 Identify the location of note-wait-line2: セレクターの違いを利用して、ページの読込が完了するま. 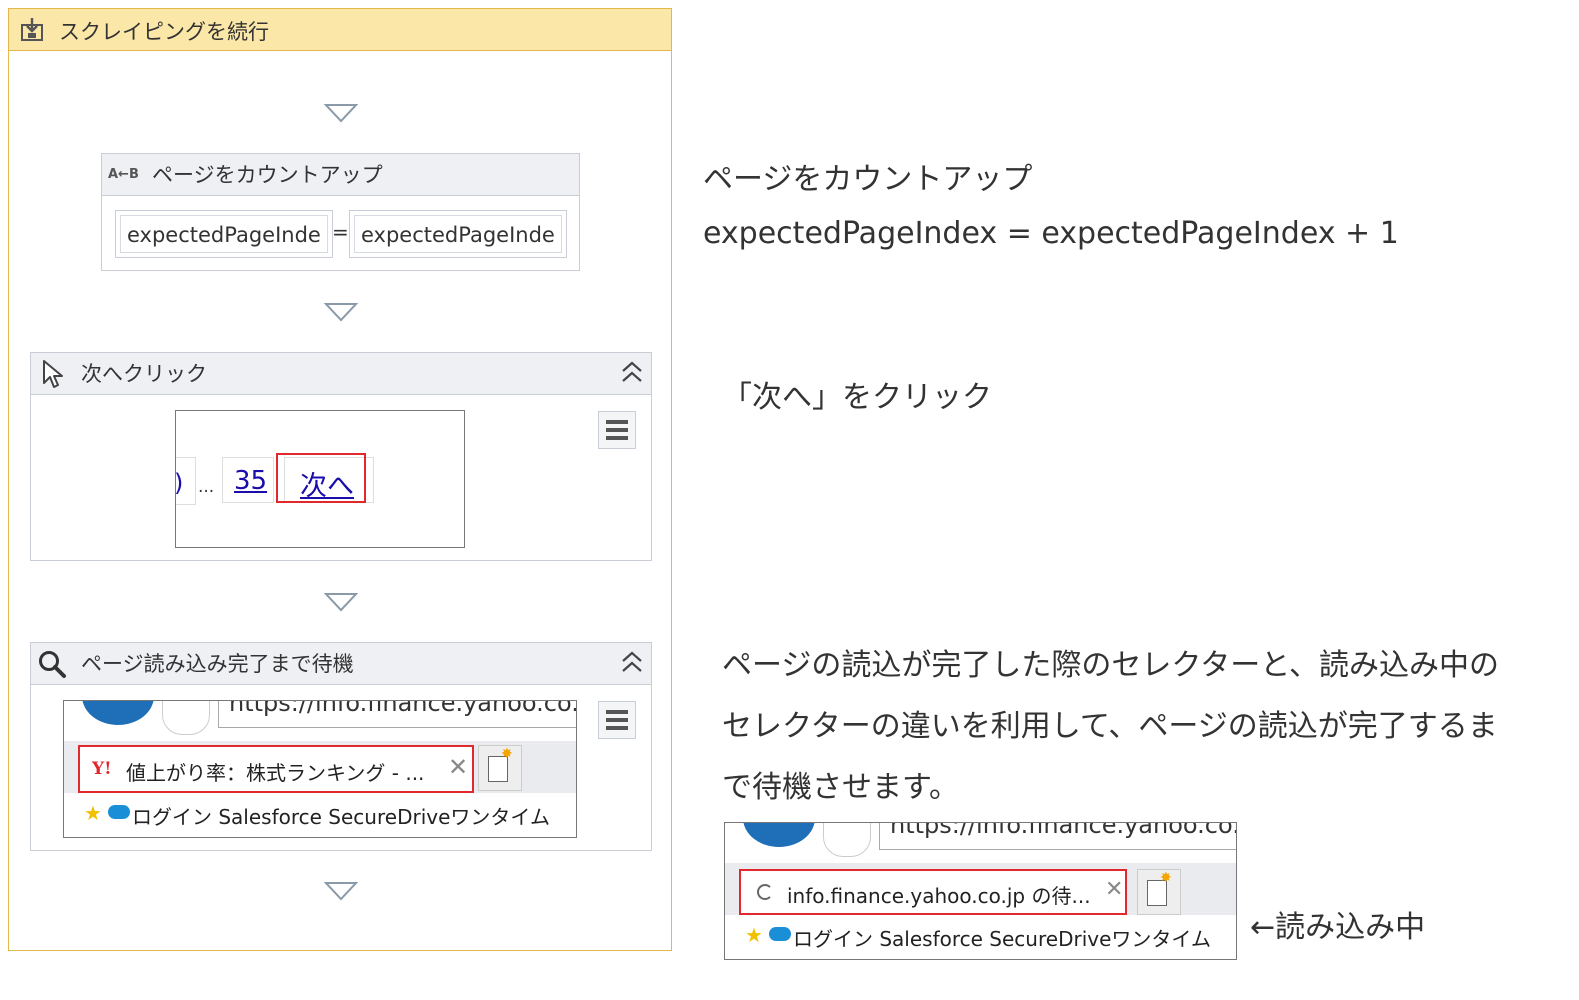
(1110, 726).